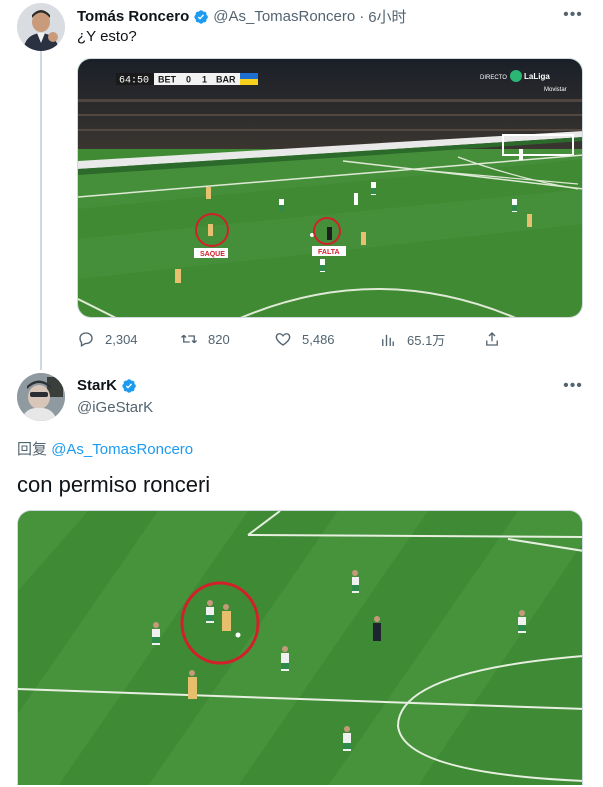 This screenshot has height=787, width=603. What do you see at coordinates (114, 484) in the screenshot?
I see `tweet-2-text: con permiso ronceri` at bounding box center [114, 484].